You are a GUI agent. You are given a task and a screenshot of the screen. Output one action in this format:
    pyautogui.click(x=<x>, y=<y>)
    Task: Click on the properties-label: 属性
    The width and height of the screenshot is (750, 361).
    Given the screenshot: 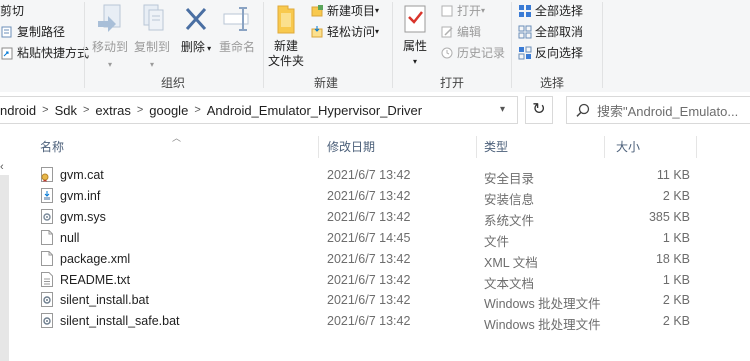 What is the action you would take?
    pyautogui.click(x=414, y=46)
    